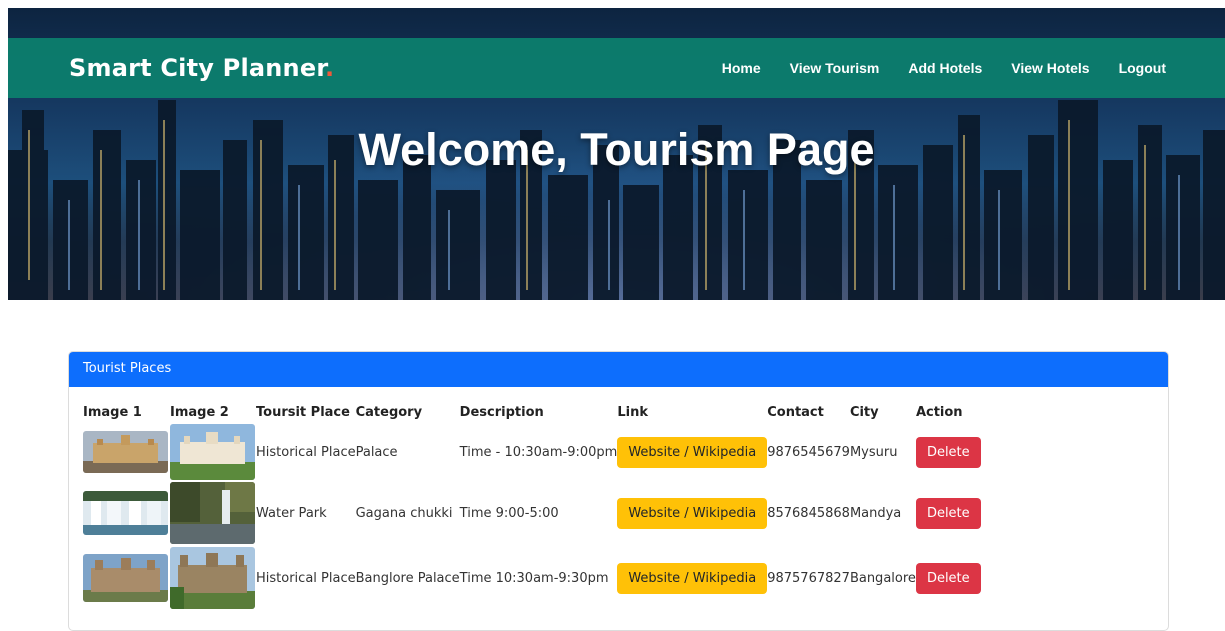 This screenshot has height=631, width=1225. What do you see at coordinates (808, 452) in the screenshot?
I see `contact: 9876545679` at bounding box center [808, 452].